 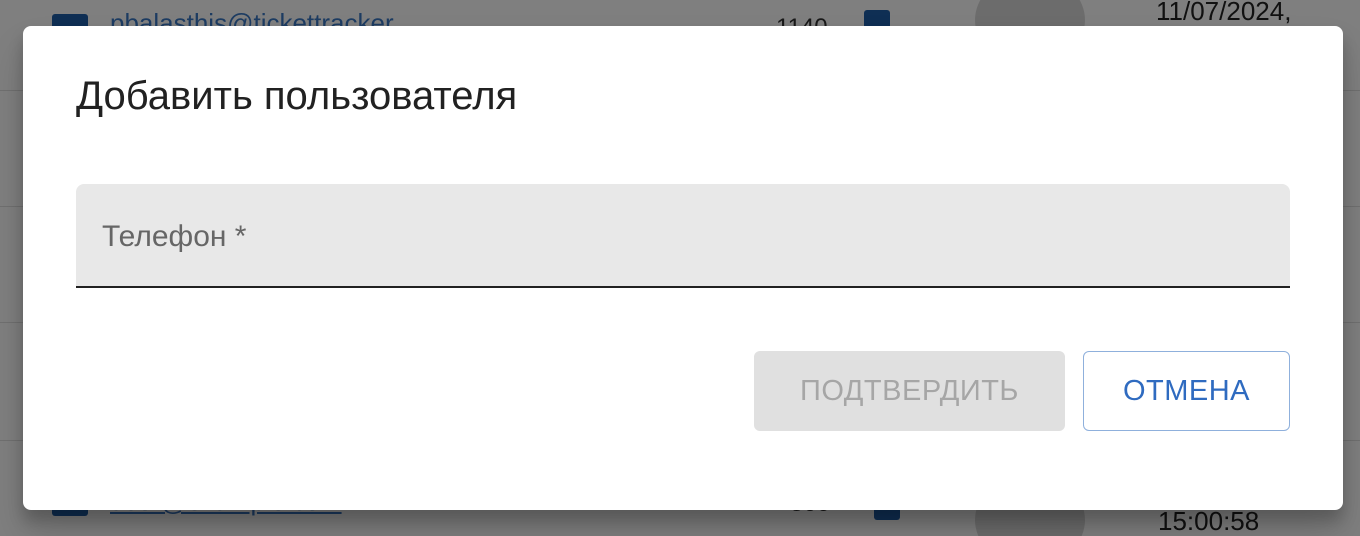 I want to click on cancel-button: ОТМЕНА, so click(x=1186, y=391).